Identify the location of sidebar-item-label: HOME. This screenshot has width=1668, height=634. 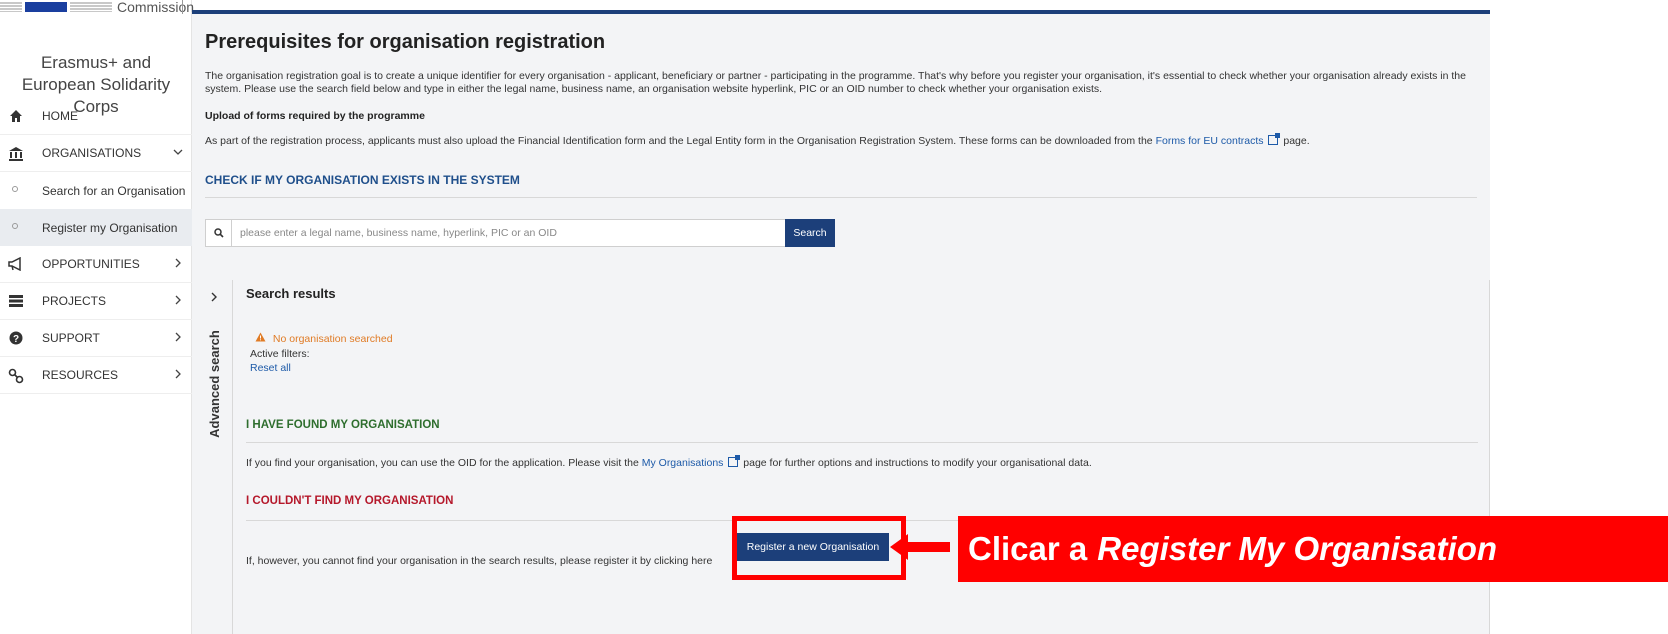
(60, 116).